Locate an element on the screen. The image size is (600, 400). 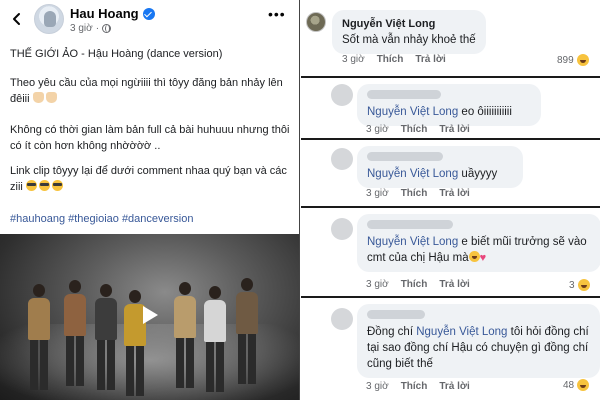
comment-prefix: Đồng chí is located at coordinates (392, 332).